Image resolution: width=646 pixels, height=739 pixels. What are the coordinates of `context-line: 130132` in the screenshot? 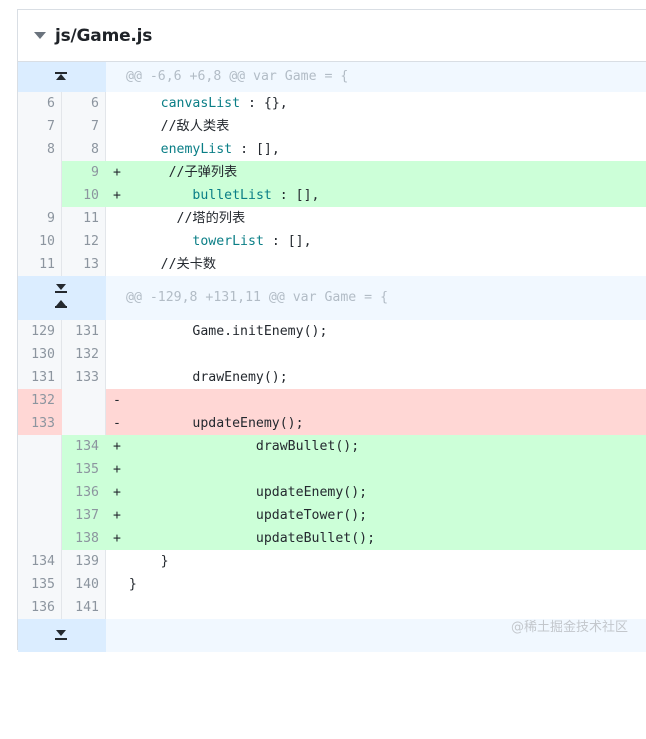 It's located at (332, 354).